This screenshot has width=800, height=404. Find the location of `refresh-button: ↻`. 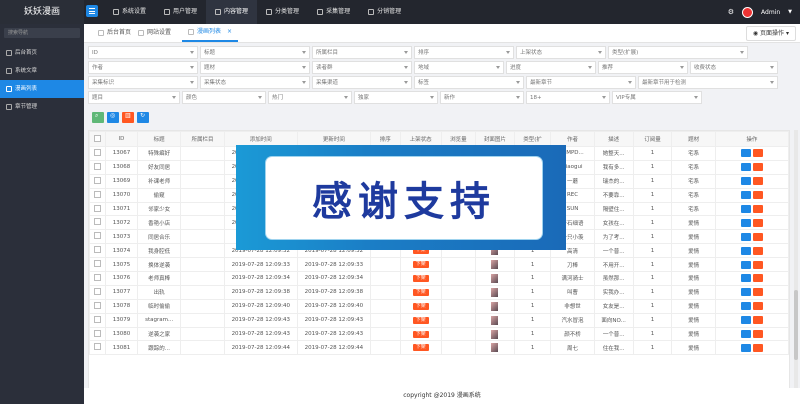

refresh-button: ↻ is located at coordinates (143, 117).